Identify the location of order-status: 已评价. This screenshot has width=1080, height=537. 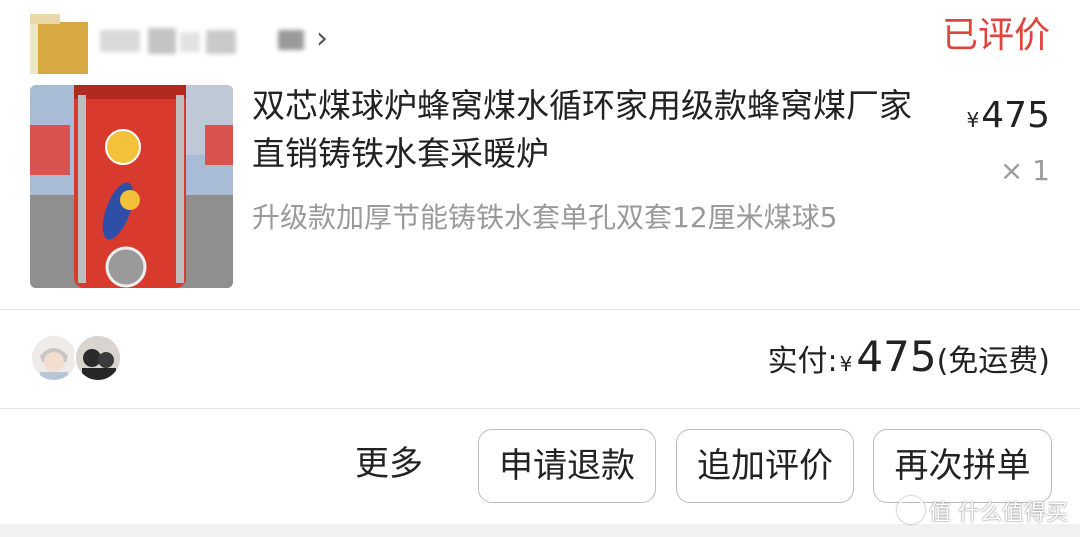
(995, 35).